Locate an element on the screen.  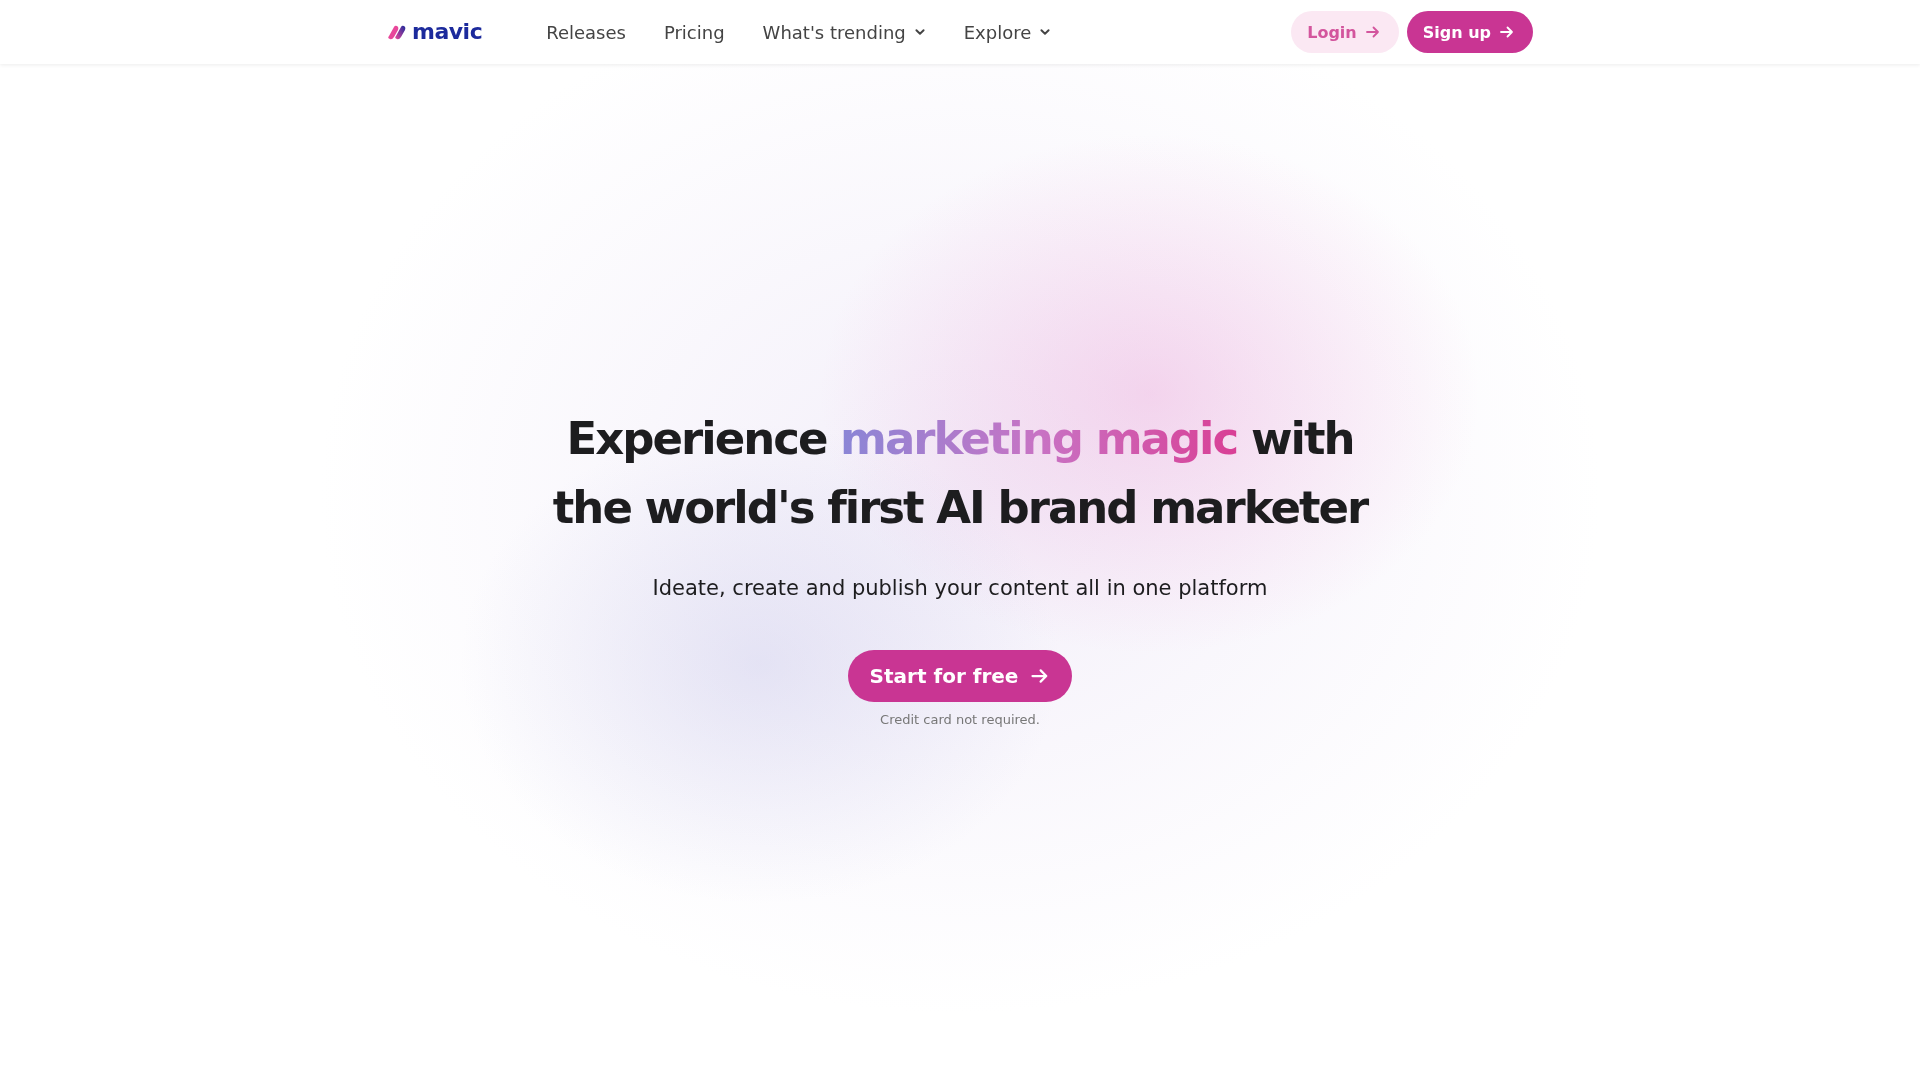
logo-text: mavic is located at coordinates (447, 32).